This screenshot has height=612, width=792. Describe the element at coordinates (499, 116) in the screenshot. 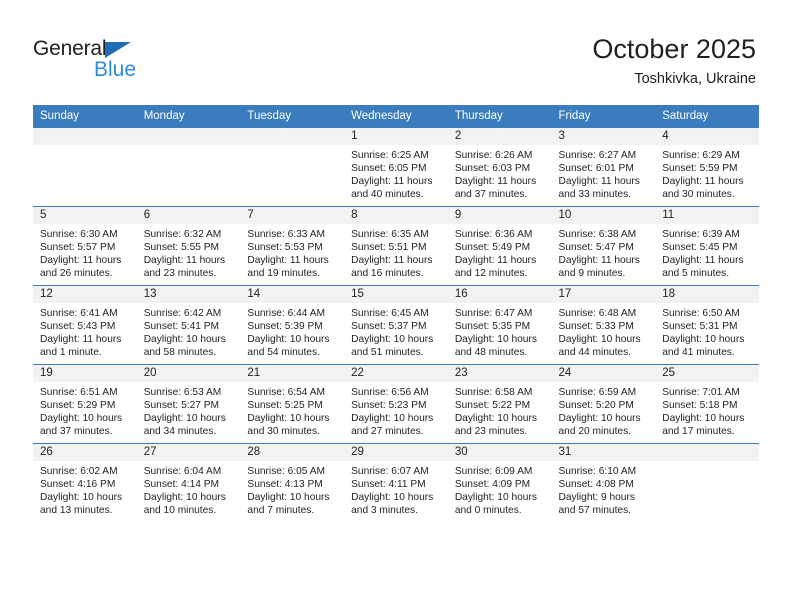

I see `weekday-header-thursday: Thursday` at that location.